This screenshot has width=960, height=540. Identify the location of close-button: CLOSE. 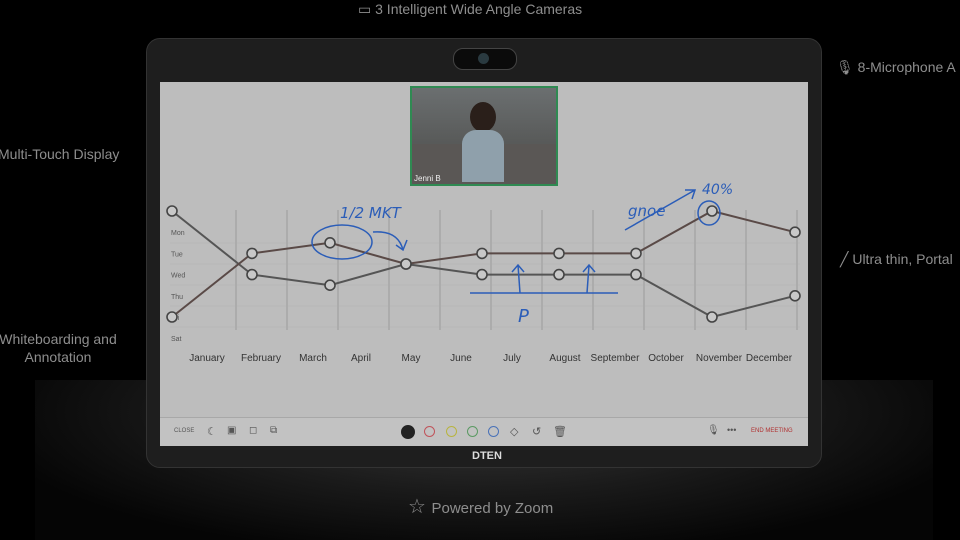
(184, 431).